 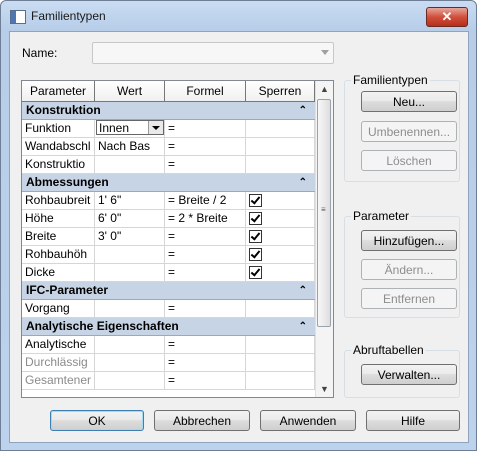 I want to click on table-row: Gesamtener =, so click(x=168, y=381).